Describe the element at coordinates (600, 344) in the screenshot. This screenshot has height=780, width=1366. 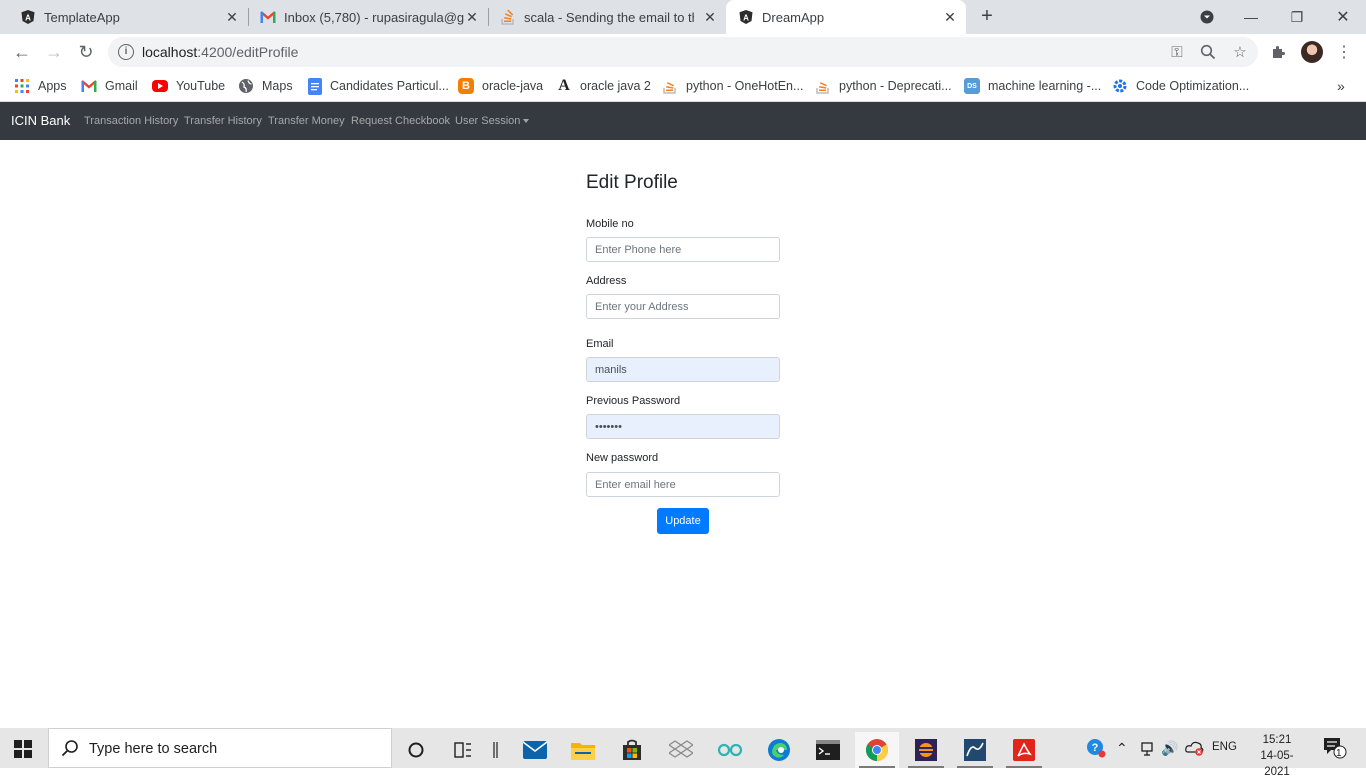
I see `email-label: Email` at that location.